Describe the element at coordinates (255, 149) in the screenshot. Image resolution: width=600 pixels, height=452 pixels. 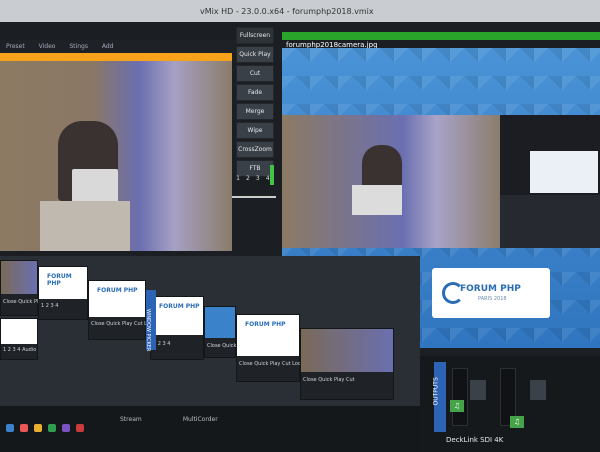
I see `crosszoom-button: CrossZoom` at that location.